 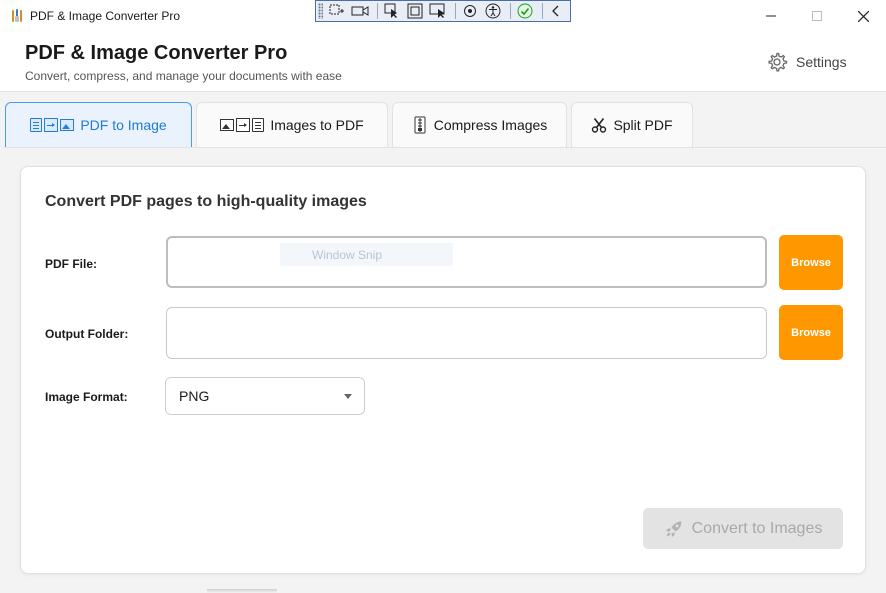 What do you see at coordinates (265, 396) in the screenshot?
I see `image-format-select: PNG` at bounding box center [265, 396].